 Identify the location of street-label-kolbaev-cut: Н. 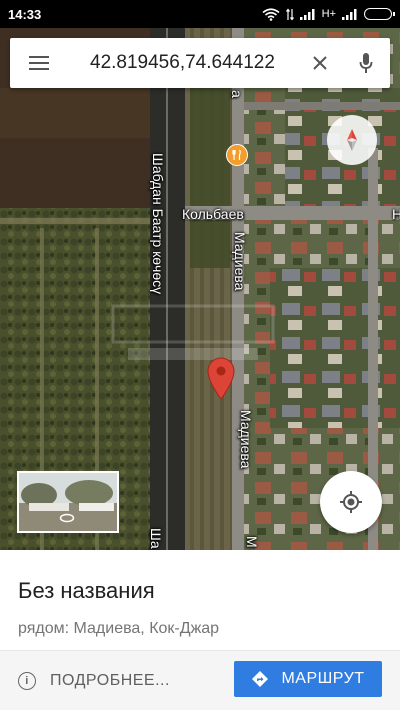
(396, 214).